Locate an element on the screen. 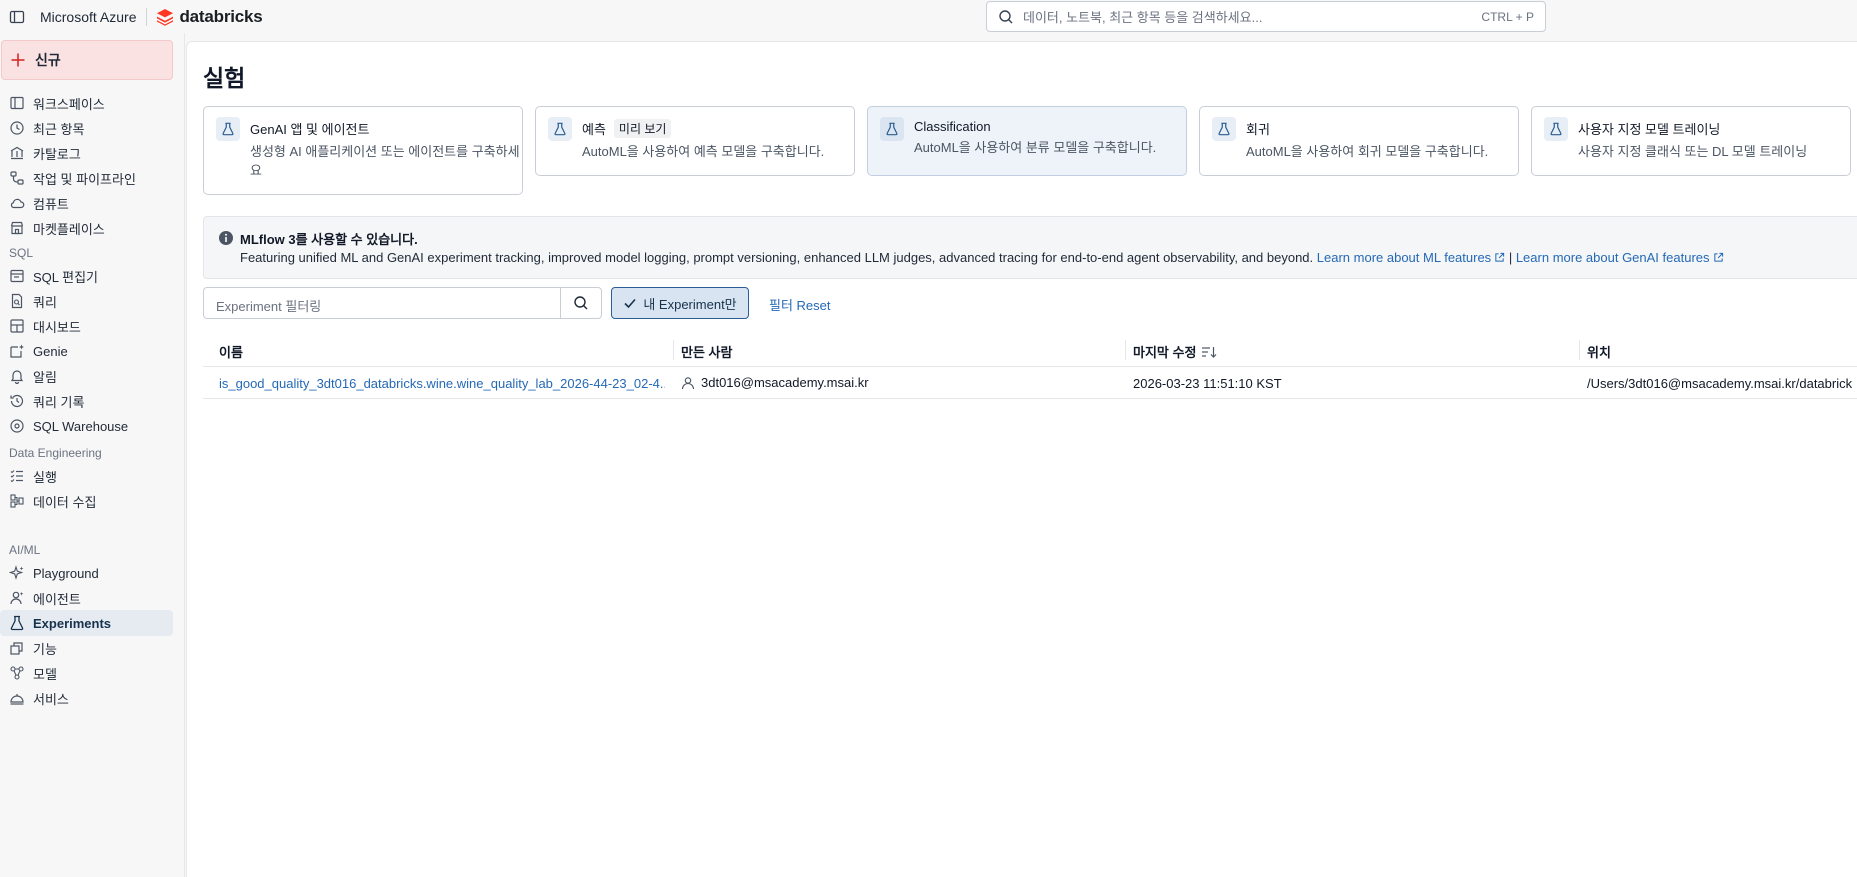 The height and width of the screenshot is (877, 1857). sidebar-item-label: 워크스페이스 is located at coordinates (69, 104).